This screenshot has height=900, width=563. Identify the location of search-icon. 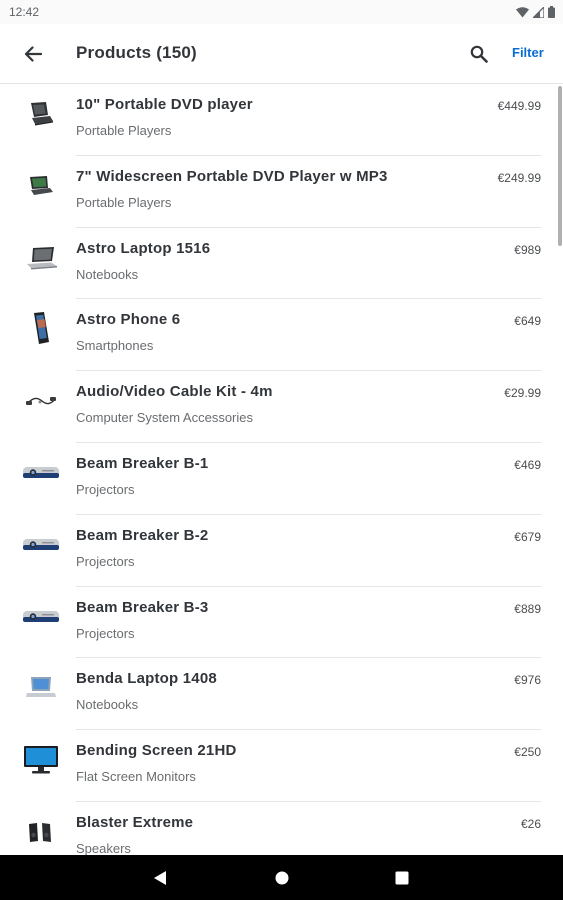
(479, 54).